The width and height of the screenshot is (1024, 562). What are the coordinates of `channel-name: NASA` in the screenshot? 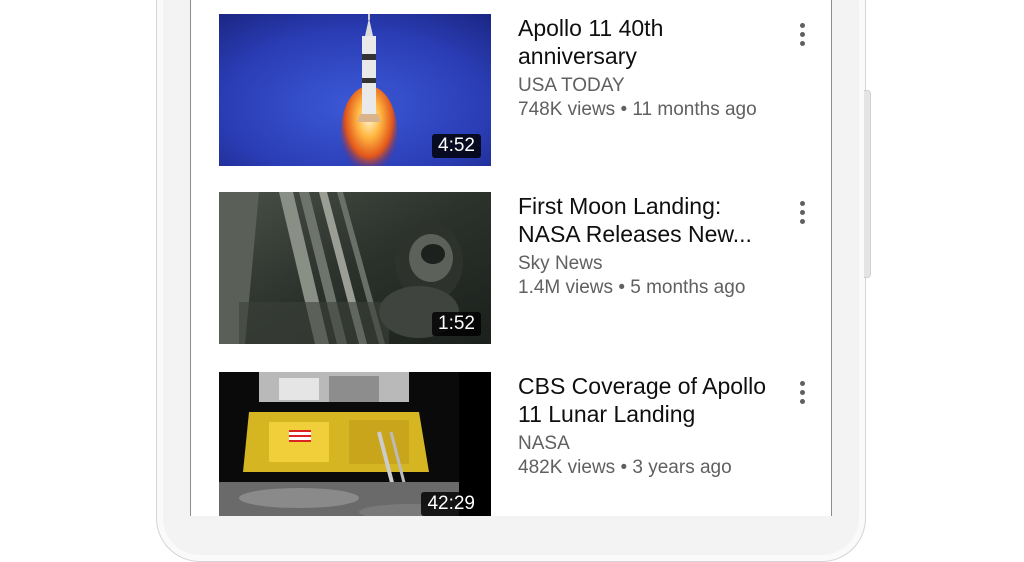 It's located at (544, 443).